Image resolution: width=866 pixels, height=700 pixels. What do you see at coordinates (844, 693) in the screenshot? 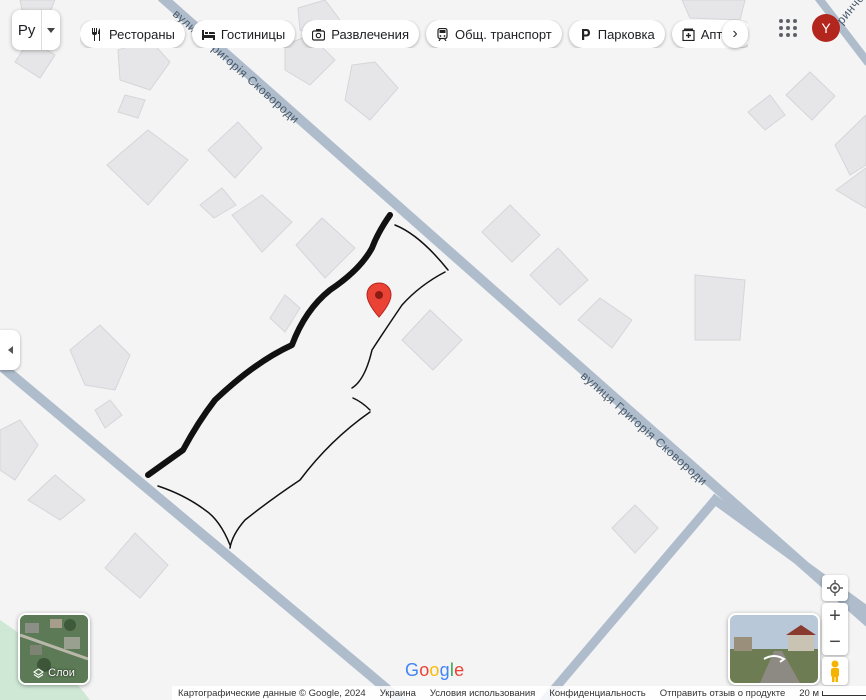
I see `scale-bar` at bounding box center [844, 693].